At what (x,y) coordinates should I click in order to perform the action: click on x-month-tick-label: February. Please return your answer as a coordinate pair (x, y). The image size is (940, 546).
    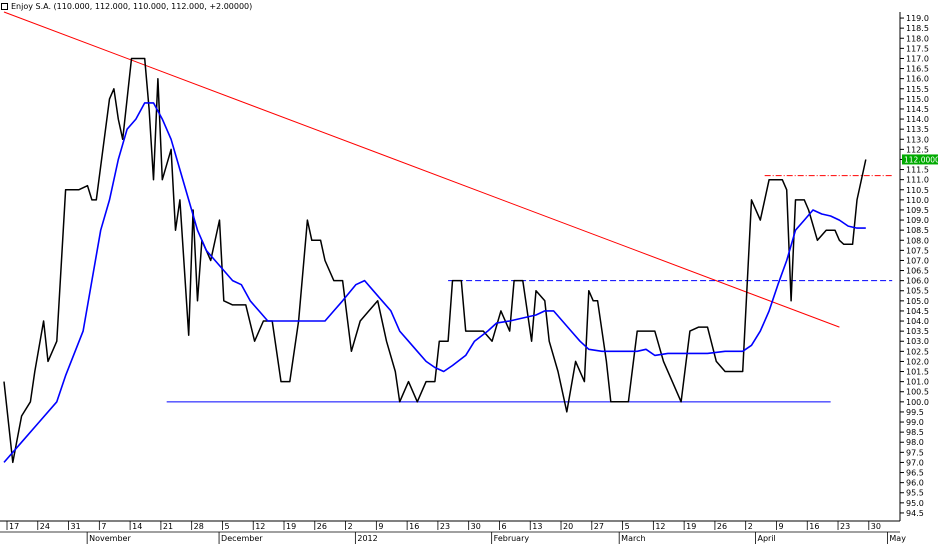
    Looking at the image, I should click on (512, 538).